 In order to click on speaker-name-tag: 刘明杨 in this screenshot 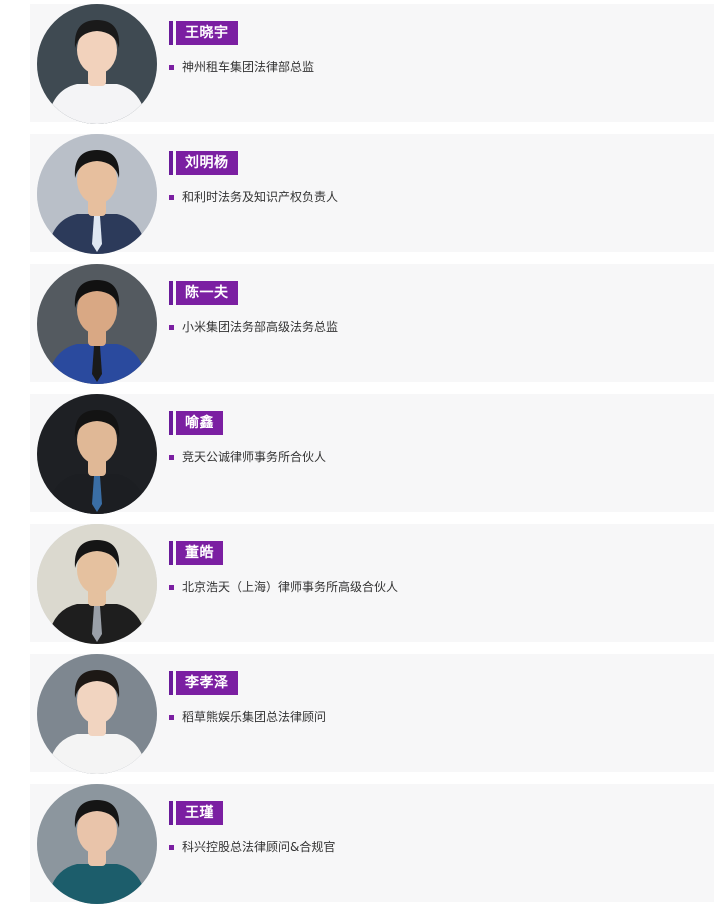, I will do `click(203, 163)`.